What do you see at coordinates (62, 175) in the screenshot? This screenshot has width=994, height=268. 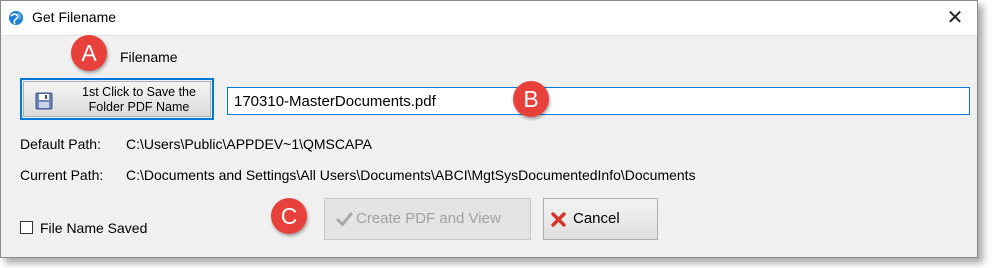 I see `current-path-label: Current Path:` at bounding box center [62, 175].